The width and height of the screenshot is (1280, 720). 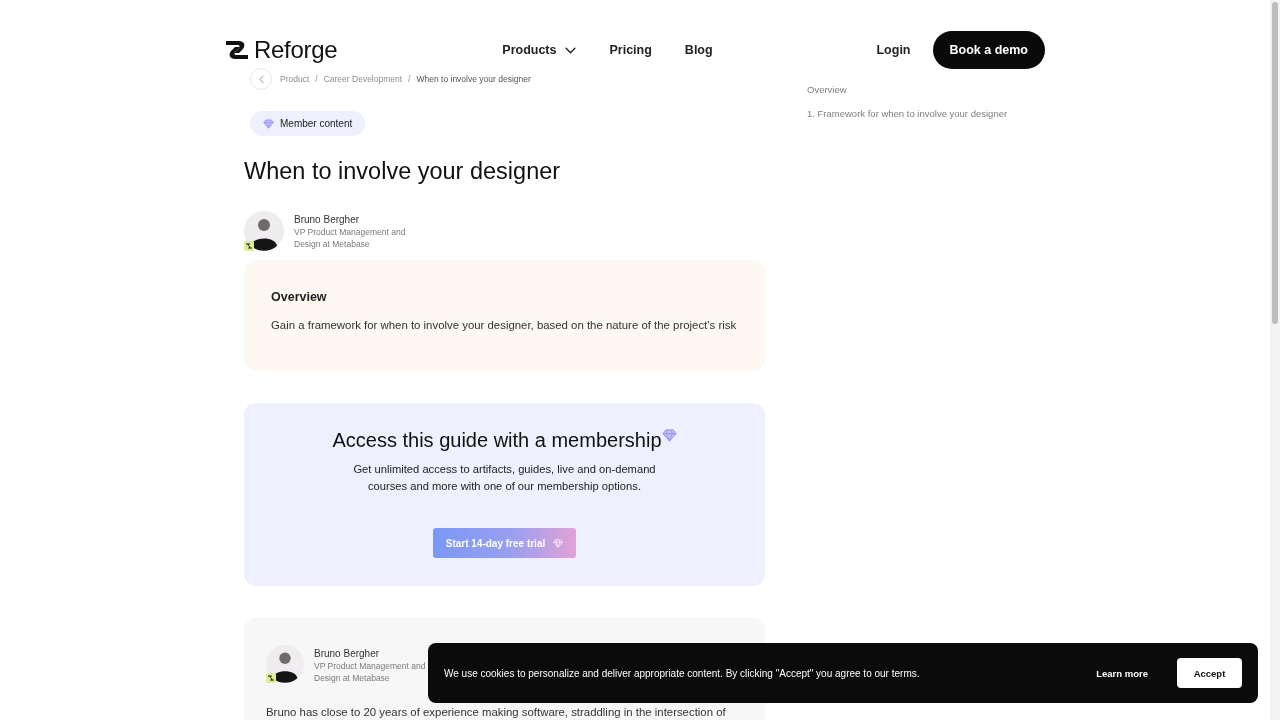 What do you see at coordinates (1275, 163) in the screenshot?
I see `scrollbar-thumb` at bounding box center [1275, 163].